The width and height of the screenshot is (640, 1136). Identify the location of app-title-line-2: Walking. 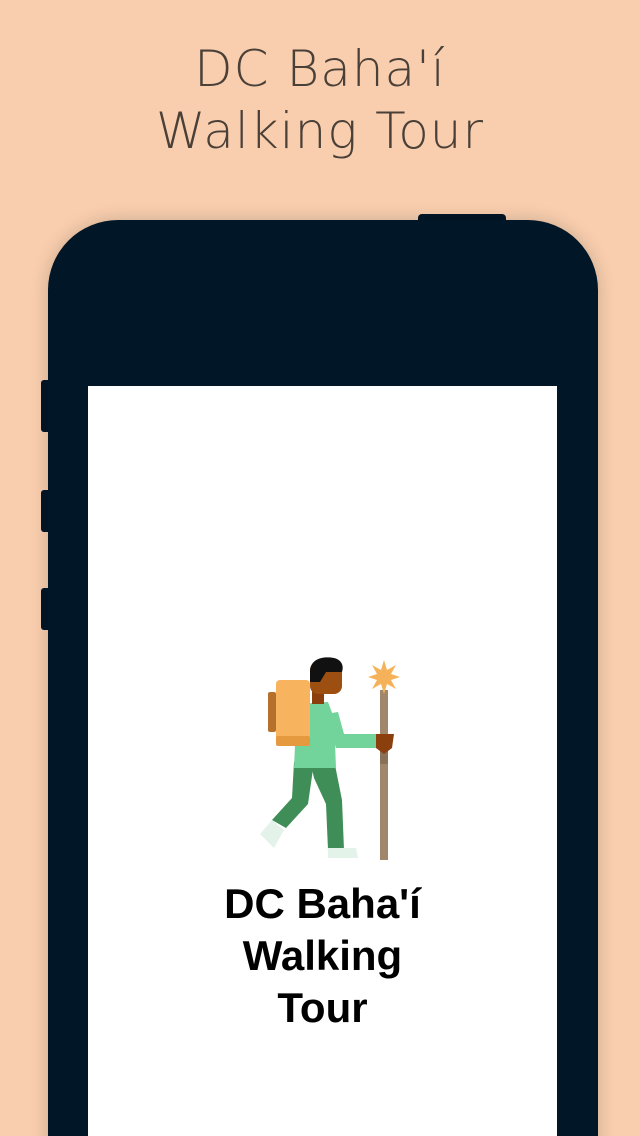
(322, 955).